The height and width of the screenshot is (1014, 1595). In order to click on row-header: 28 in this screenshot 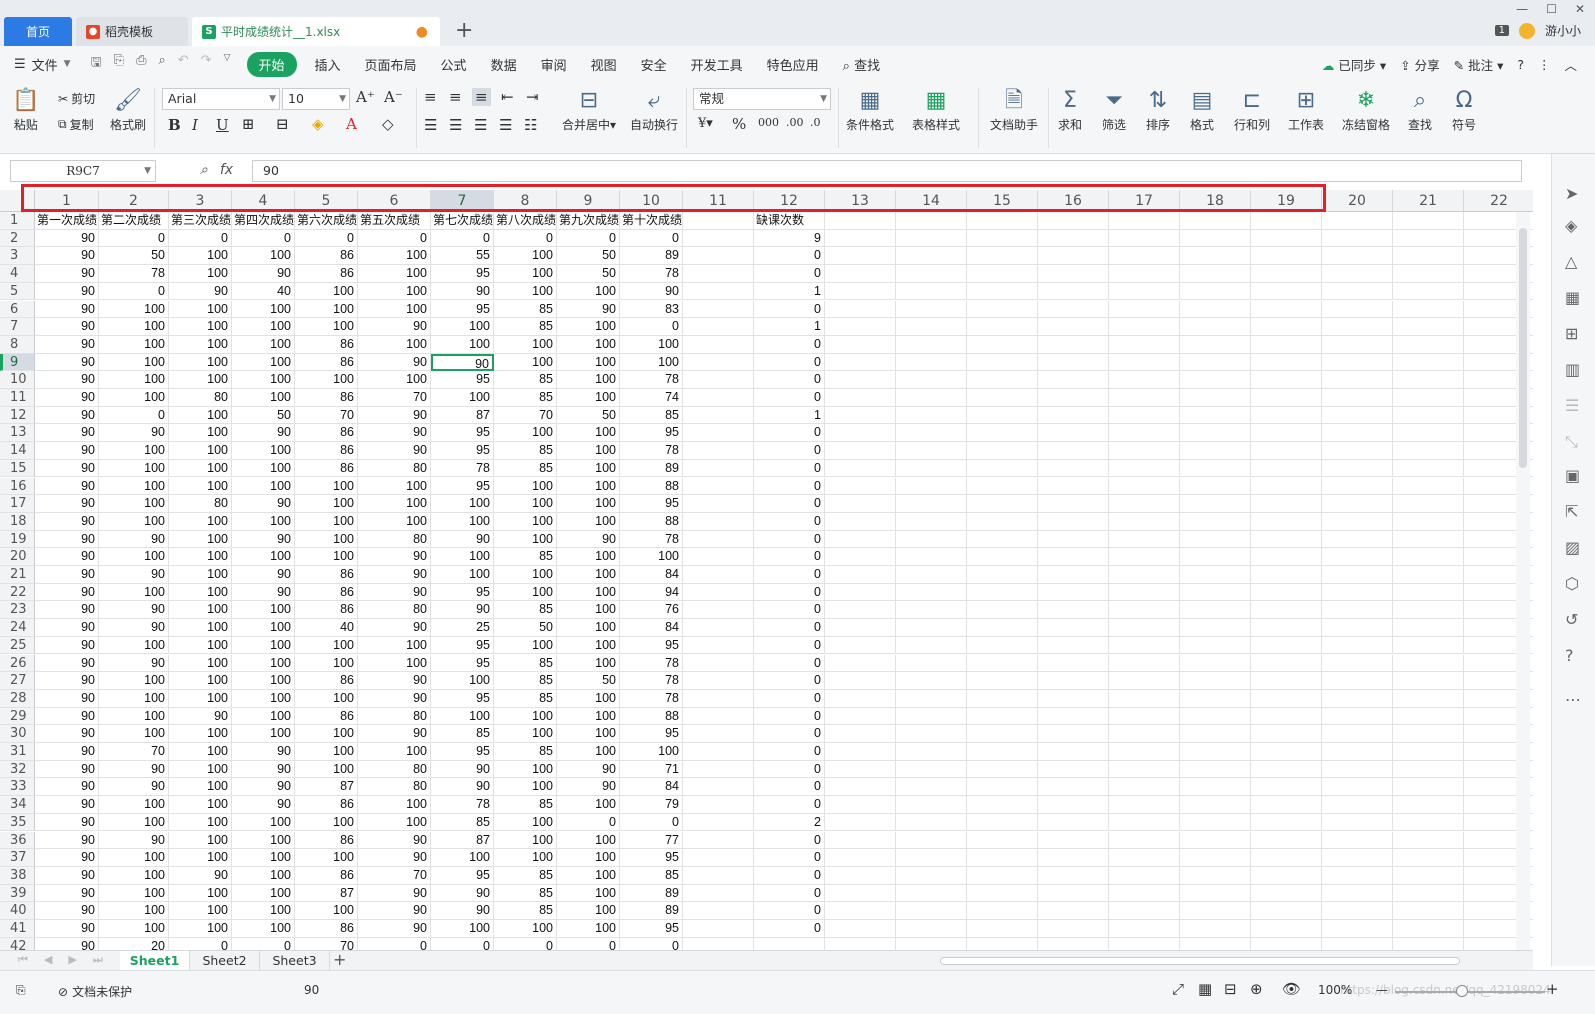, I will do `click(17, 698)`.